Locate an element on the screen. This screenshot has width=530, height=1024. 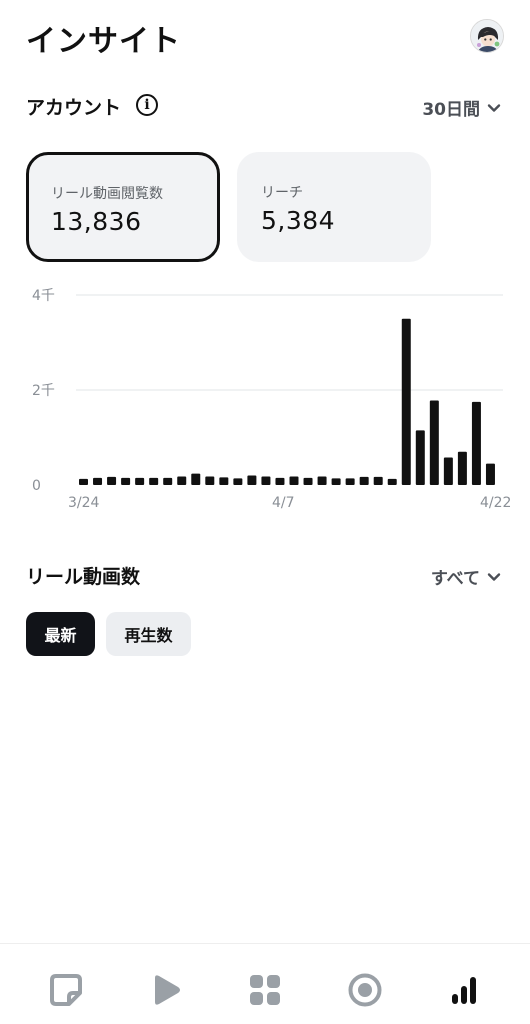
tab-insights is located at coordinates (464, 990).